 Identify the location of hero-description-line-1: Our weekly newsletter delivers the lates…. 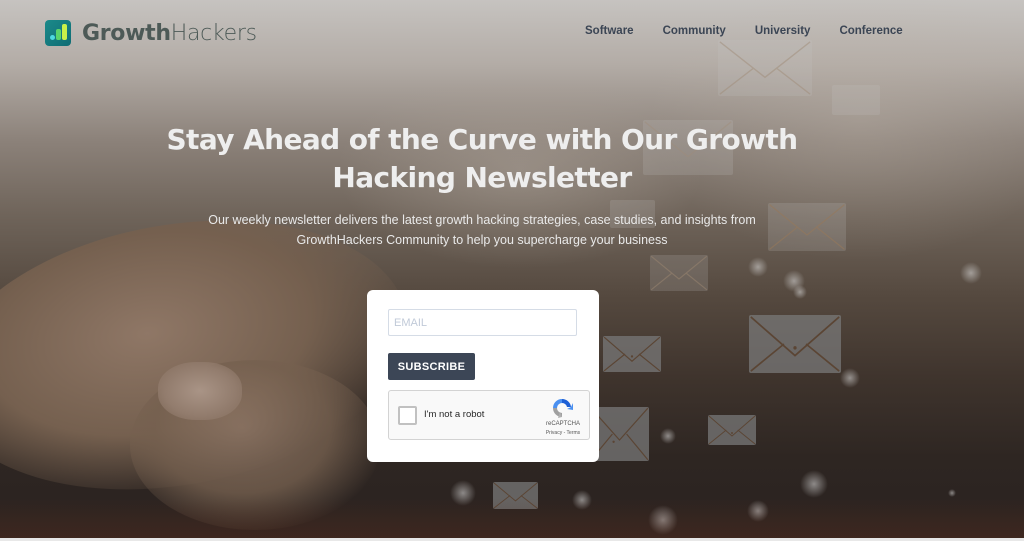
(482, 220).